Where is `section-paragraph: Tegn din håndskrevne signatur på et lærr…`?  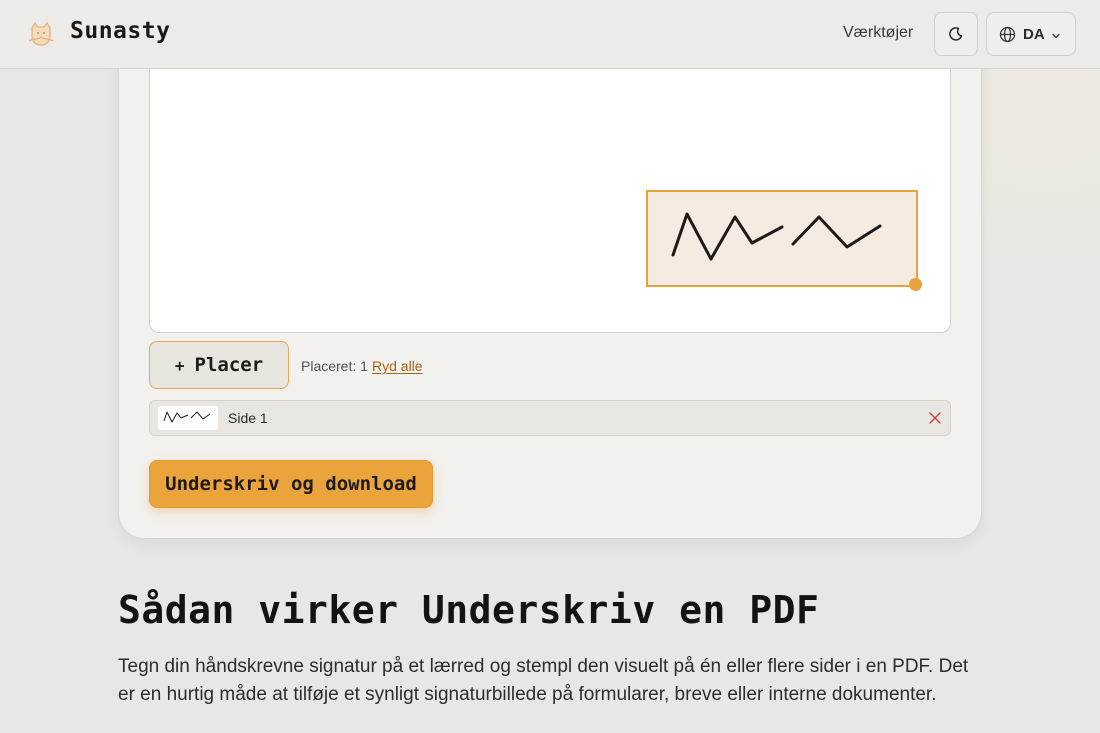
section-paragraph: Tegn din håndskrevne signatur på et lærr… is located at coordinates (543, 680).